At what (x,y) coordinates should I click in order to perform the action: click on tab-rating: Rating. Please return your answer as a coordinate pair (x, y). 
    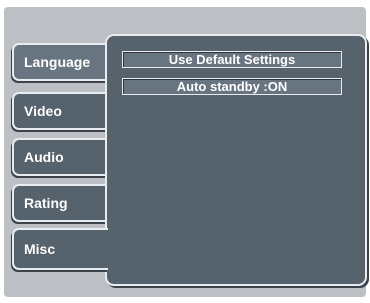
    Looking at the image, I should click on (60, 203).